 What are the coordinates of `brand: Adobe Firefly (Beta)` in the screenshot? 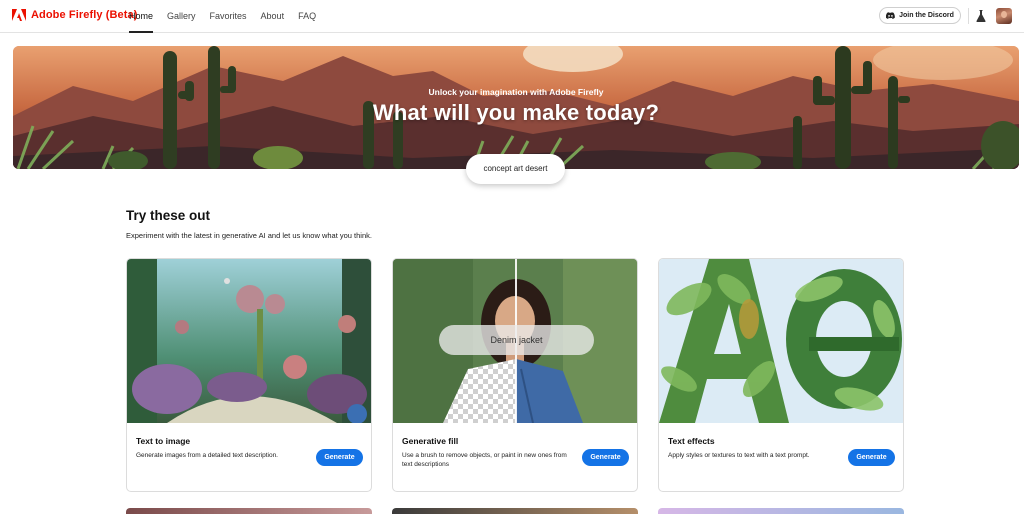 It's located at (75, 15).